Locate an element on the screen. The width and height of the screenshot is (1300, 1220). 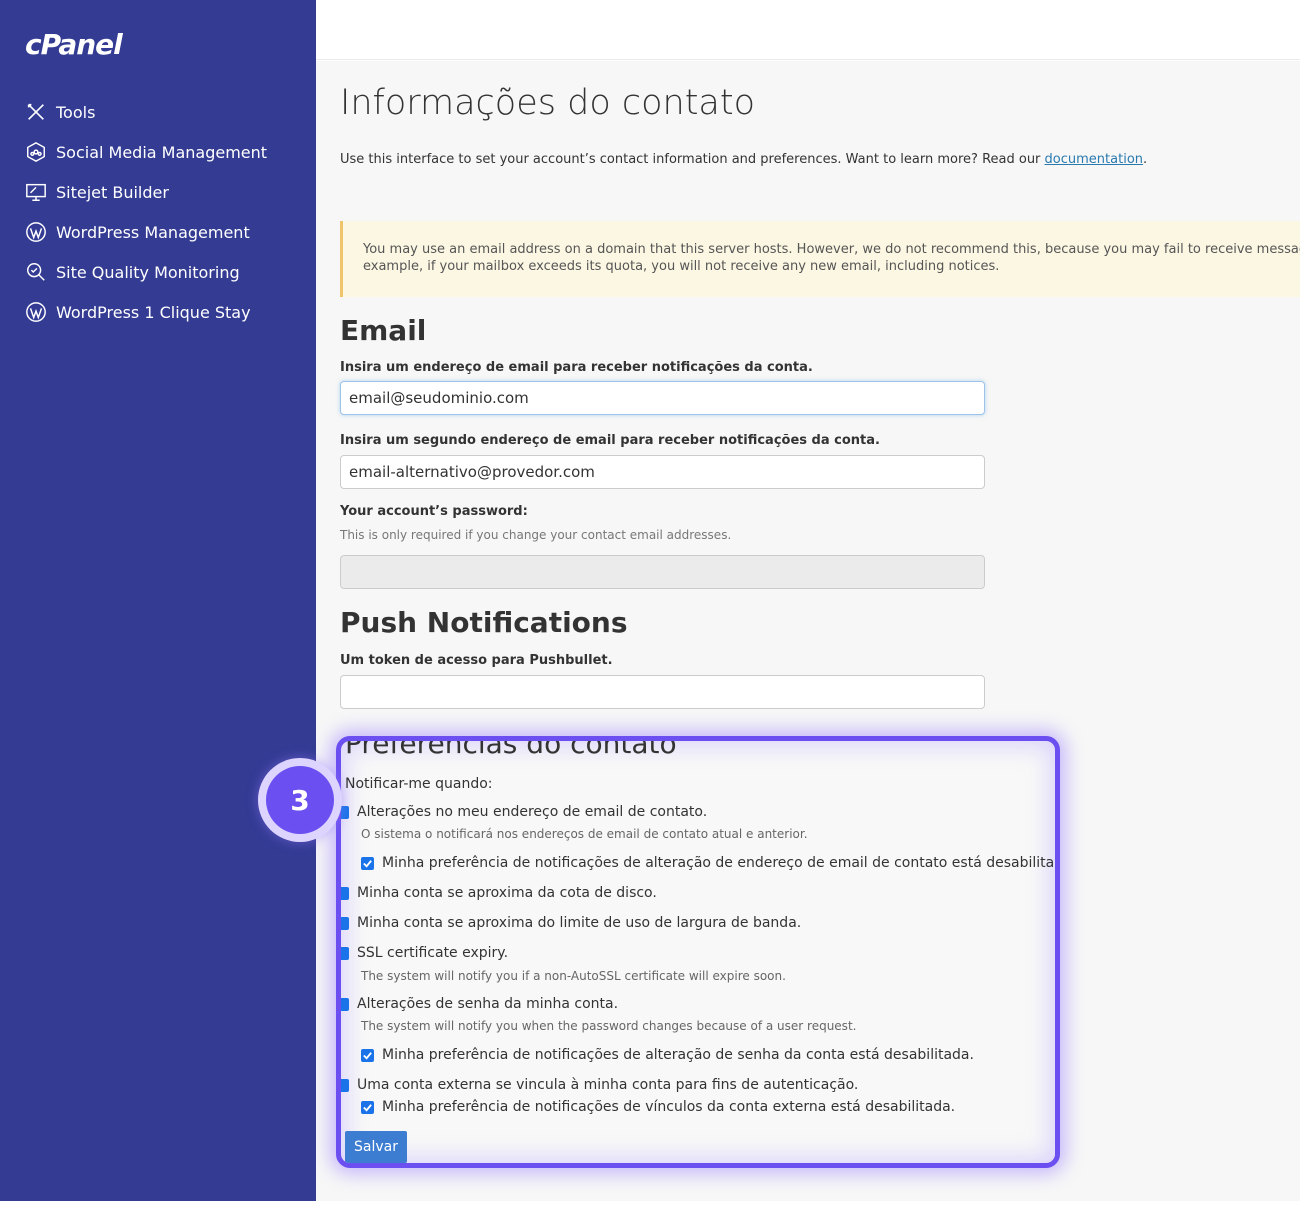
secondary-email-field is located at coordinates (662, 472).